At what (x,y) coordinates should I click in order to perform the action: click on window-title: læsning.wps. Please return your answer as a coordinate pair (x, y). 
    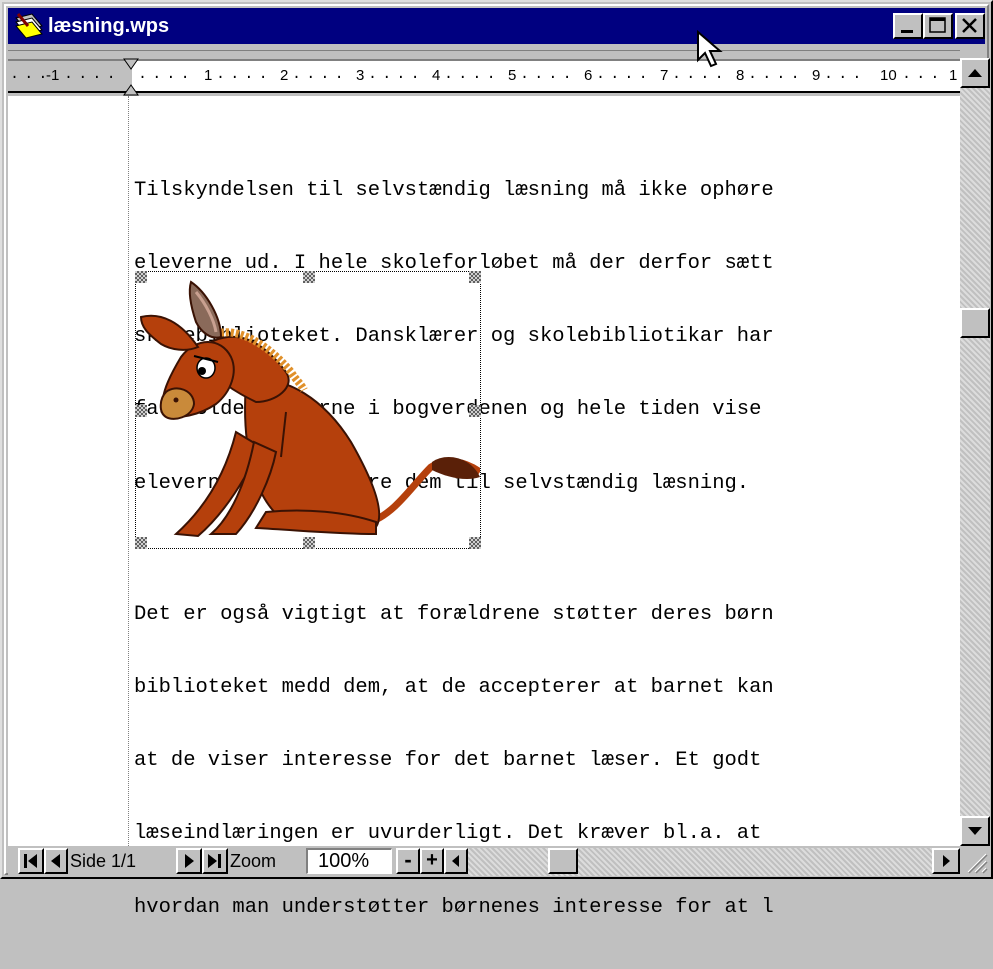
    Looking at the image, I should click on (109, 26).